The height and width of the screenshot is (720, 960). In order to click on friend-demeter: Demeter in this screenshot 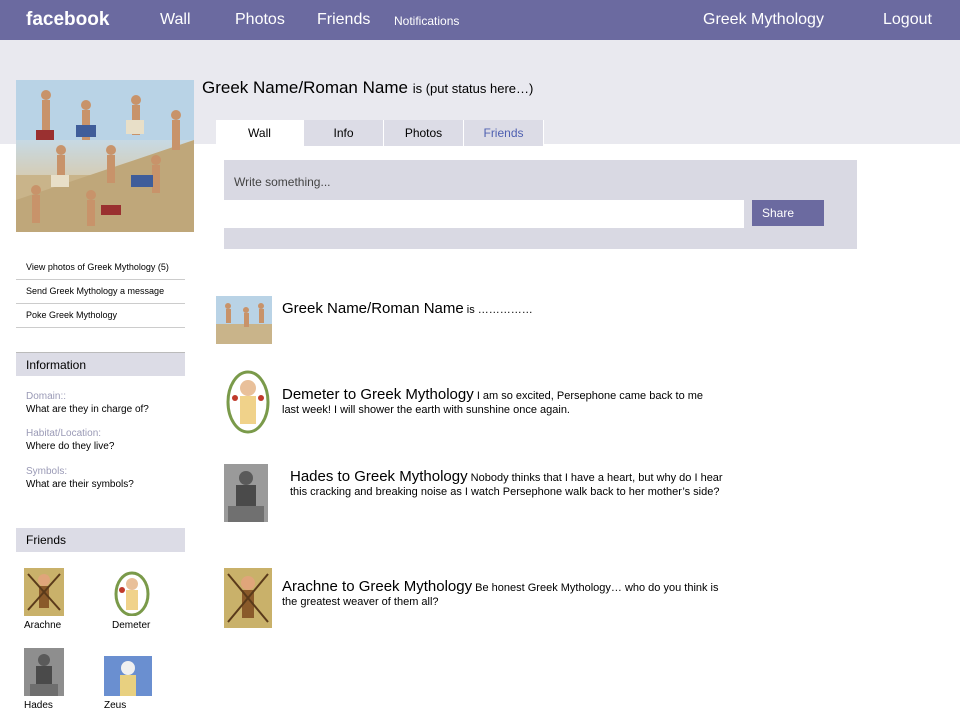, I will do `click(132, 599)`.